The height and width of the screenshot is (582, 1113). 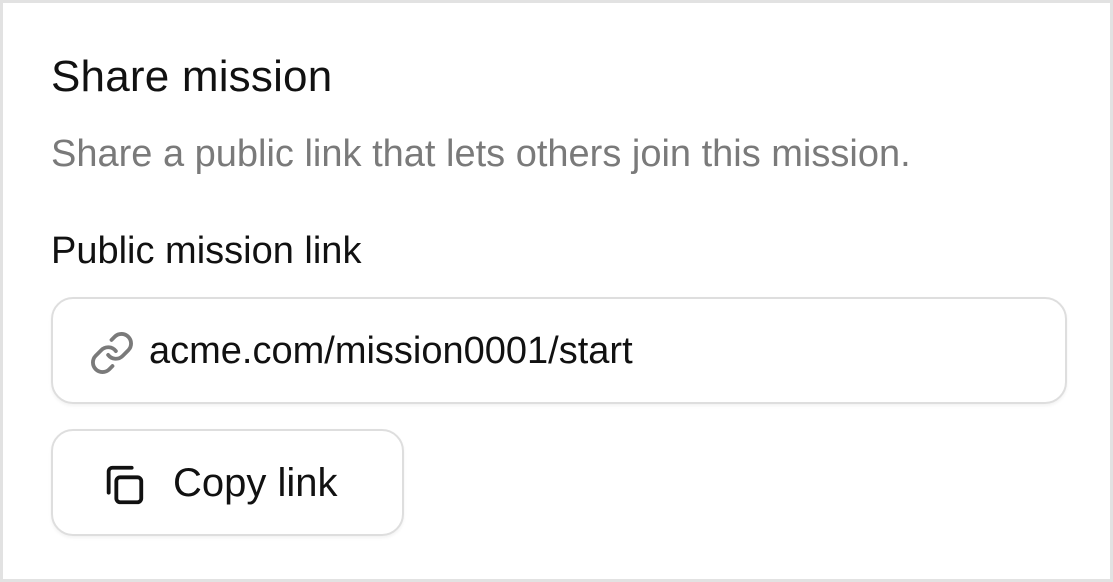 I want to click on copy-link-button: Copy link, so click(x=227, y=482).